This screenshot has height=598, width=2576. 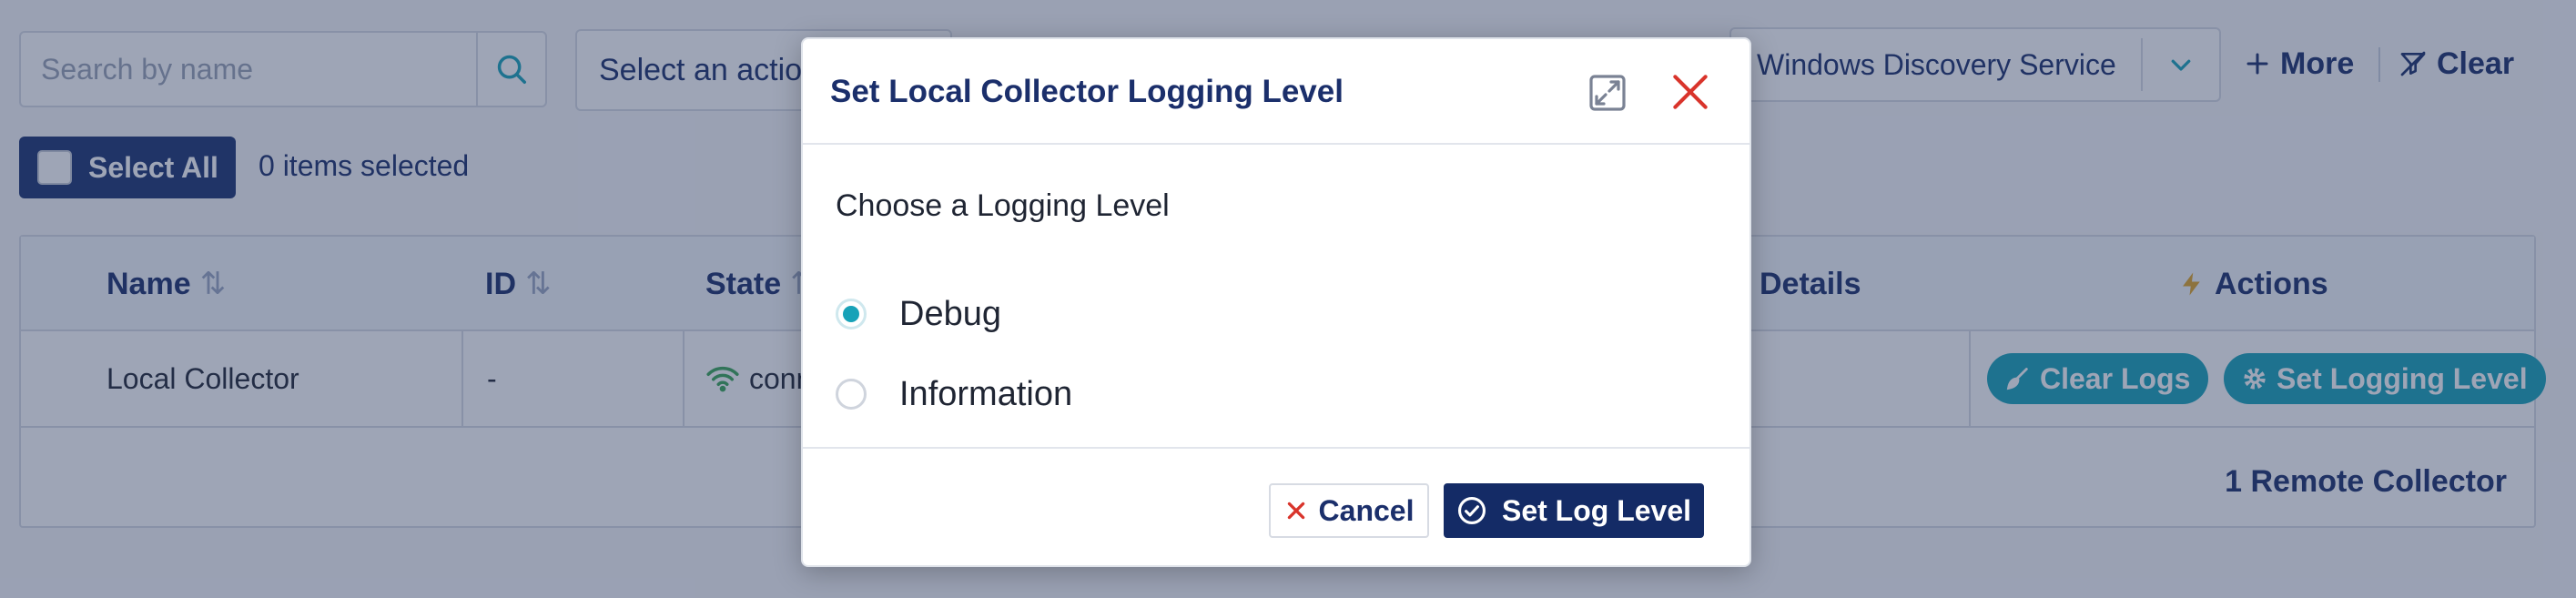 What do you see at coordinates (1471, 510) in the screenshot?
I see `check-circle-icon` at bounding box center [1471, 510].